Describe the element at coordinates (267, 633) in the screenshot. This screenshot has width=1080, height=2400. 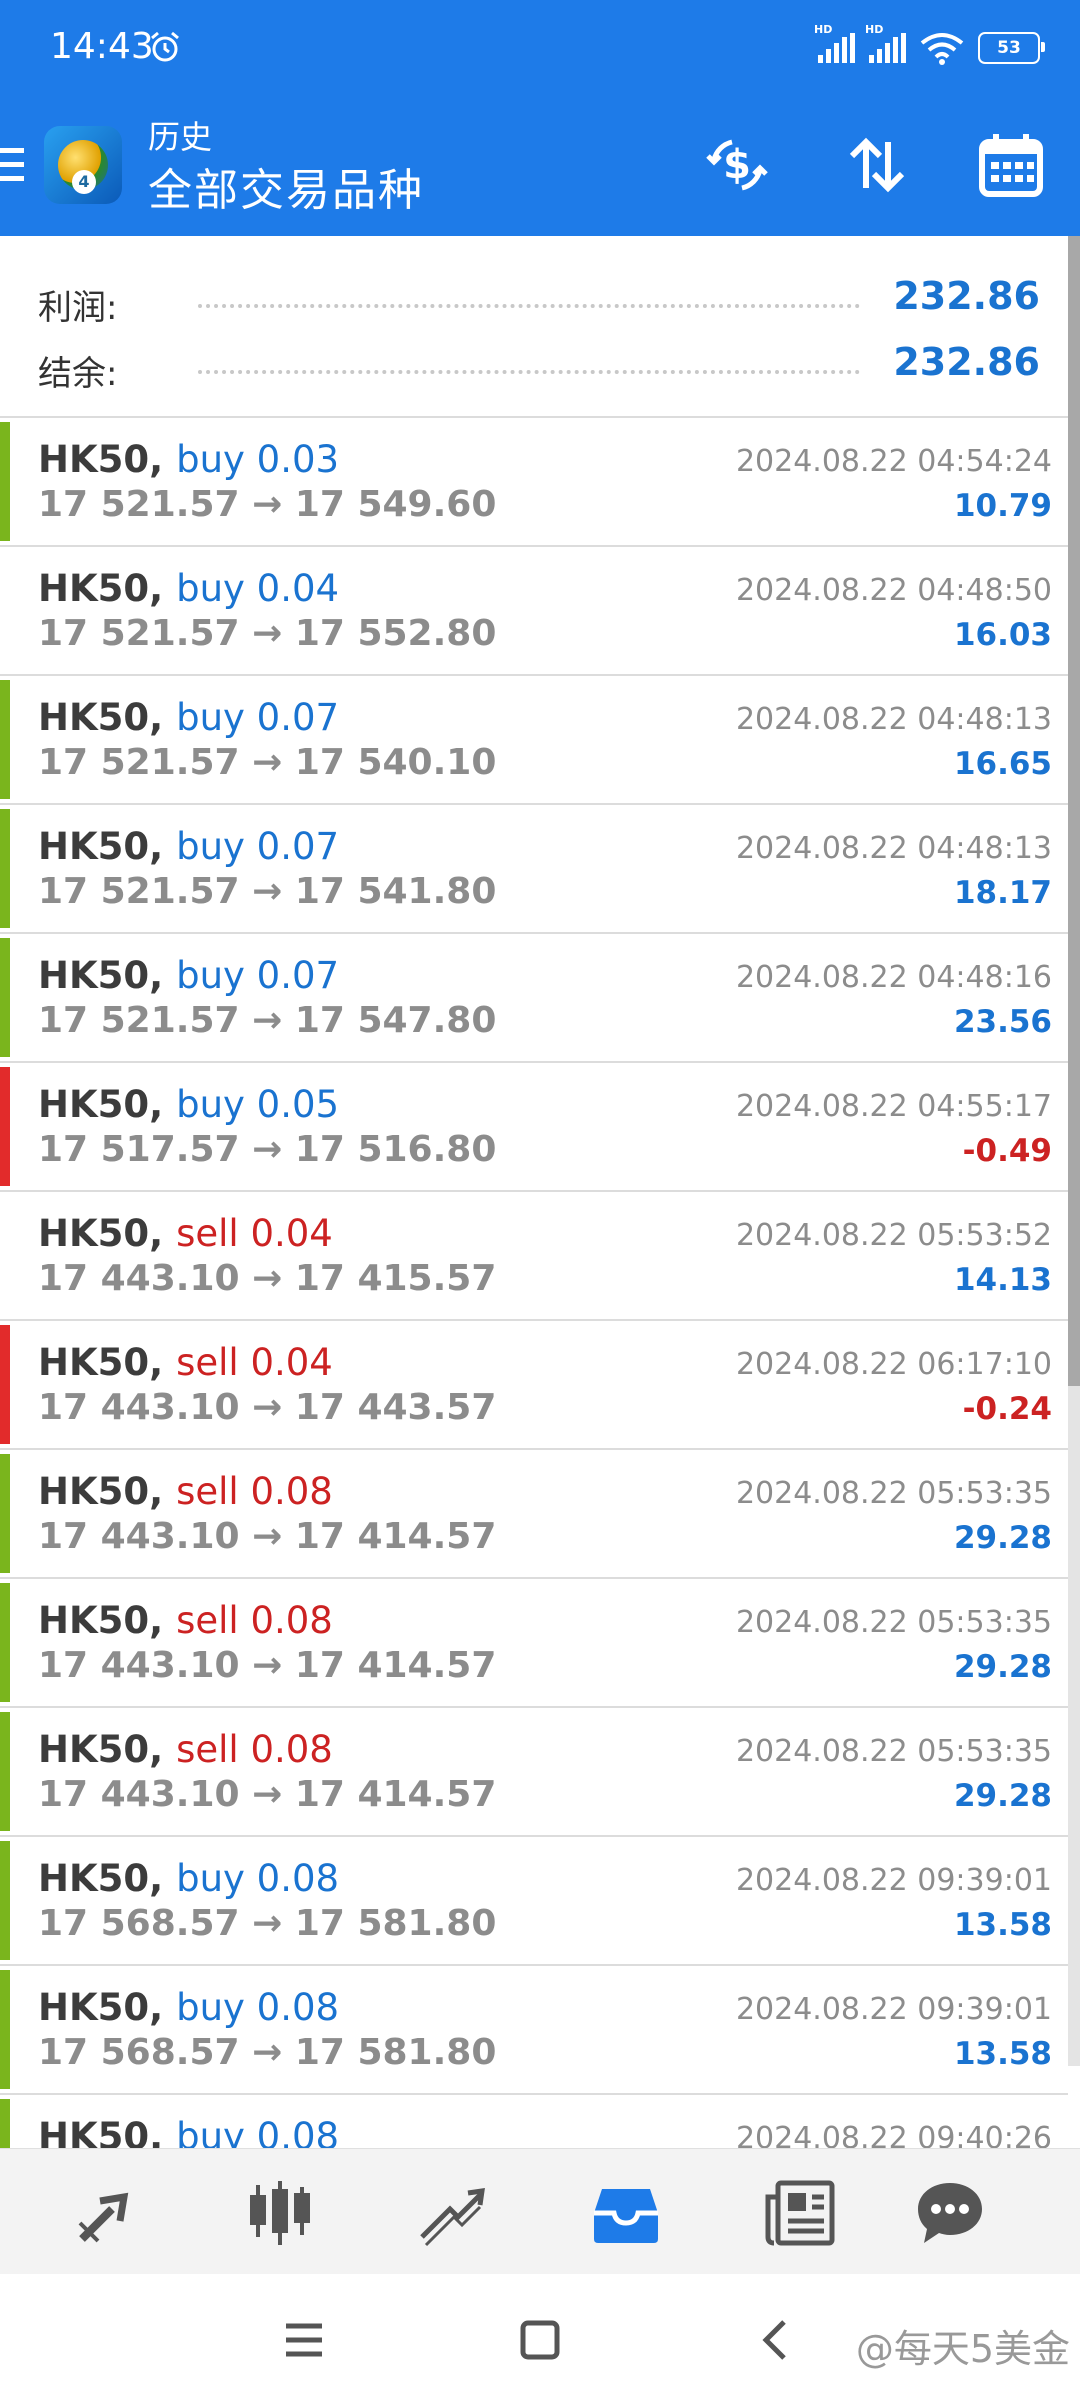
I see `deal-prices: 17 521.57 → 17 552.80` at that location.